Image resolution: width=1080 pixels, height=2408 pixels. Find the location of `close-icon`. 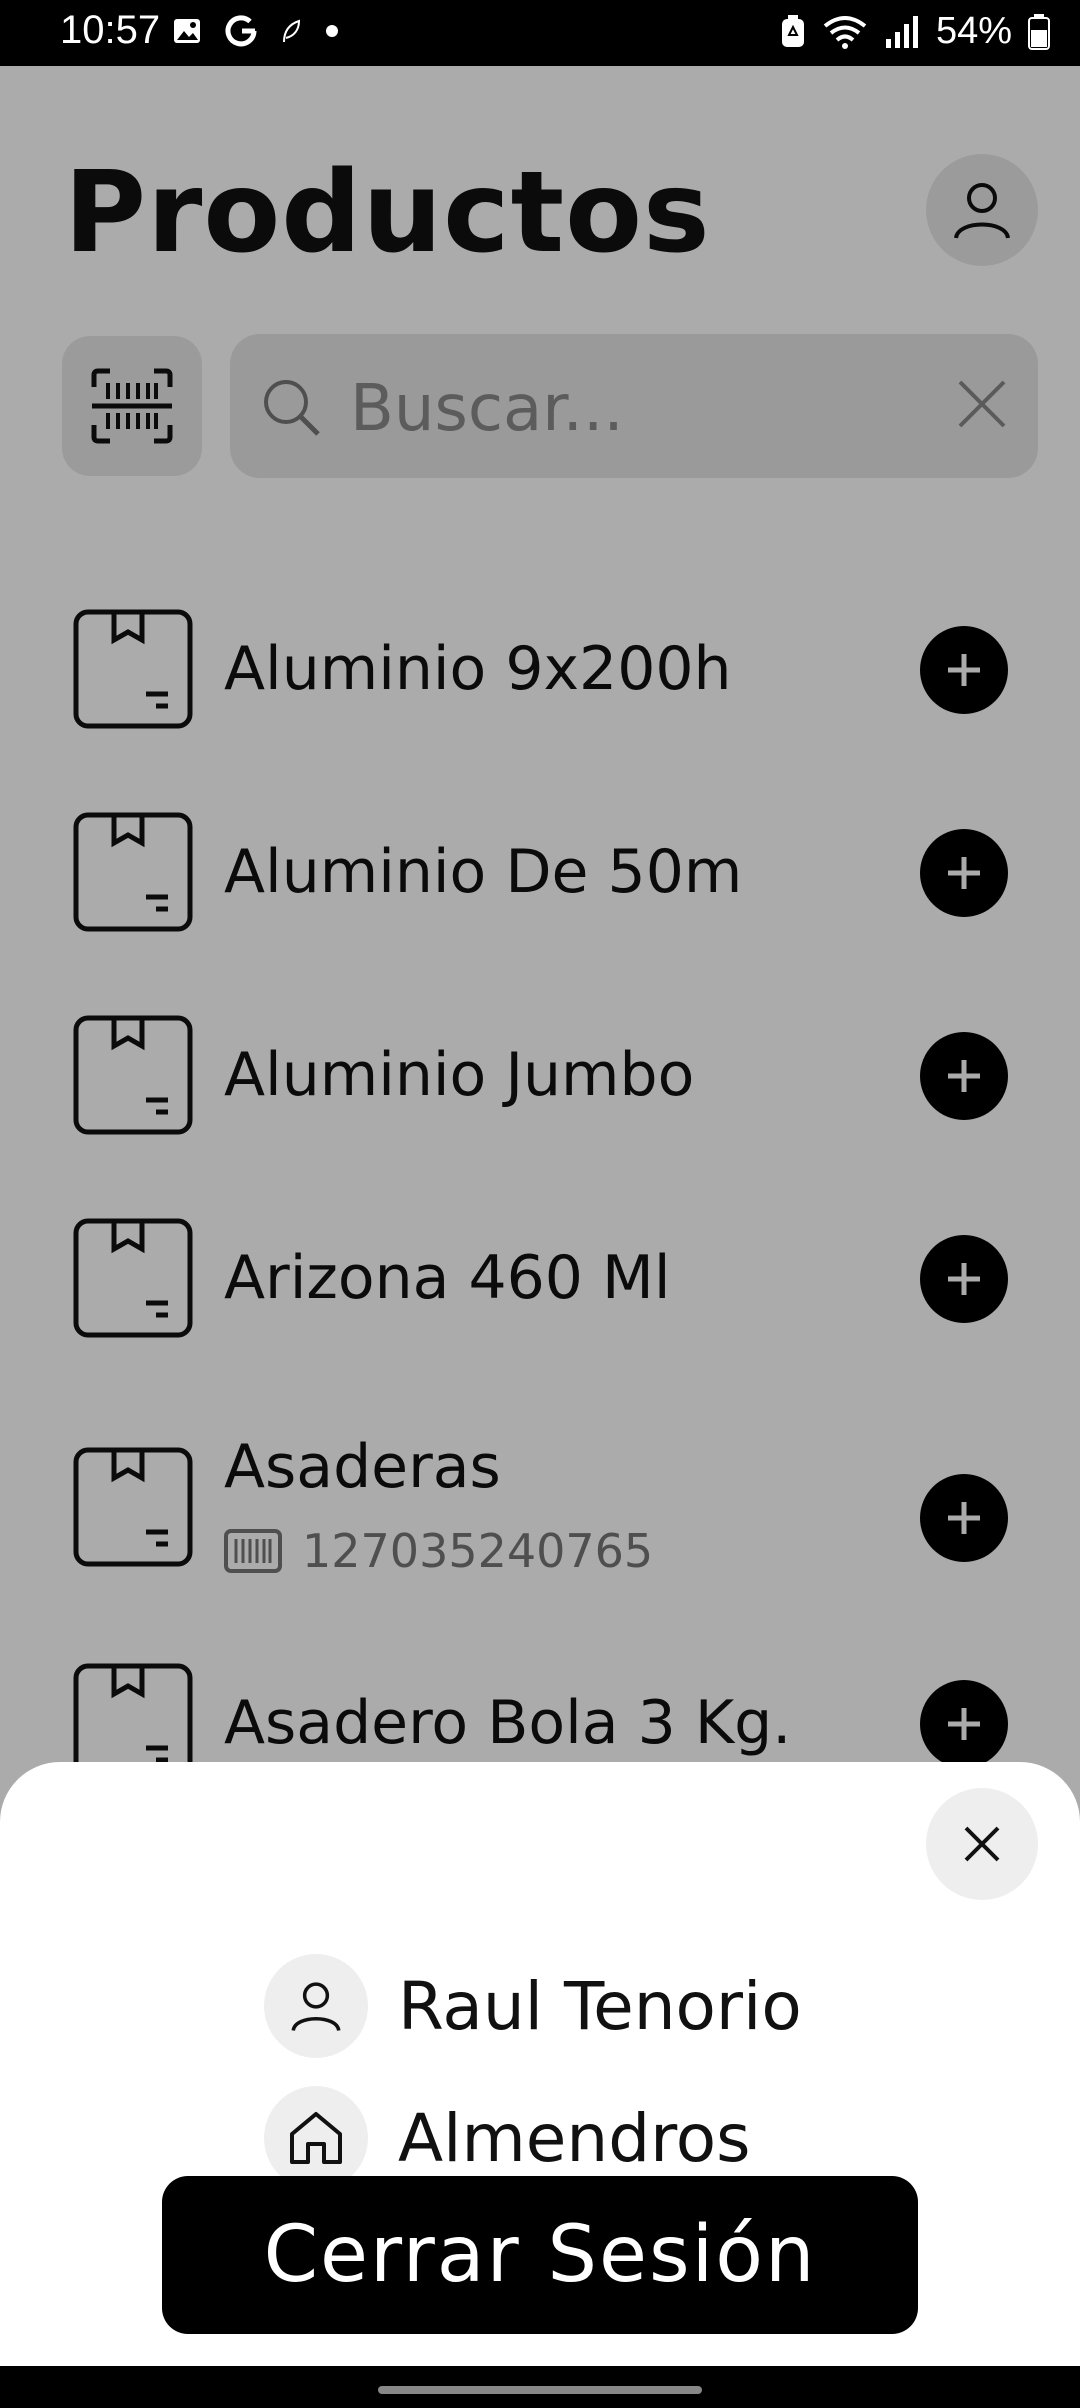

close-icon is located at coordinates (982, 1844).